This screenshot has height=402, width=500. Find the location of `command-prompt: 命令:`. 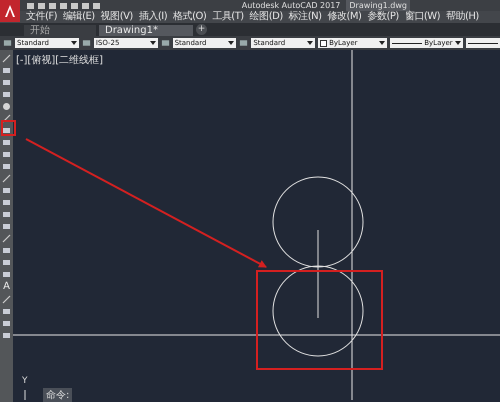

command-prompt: 命令: is located at coordinates (57, 395).